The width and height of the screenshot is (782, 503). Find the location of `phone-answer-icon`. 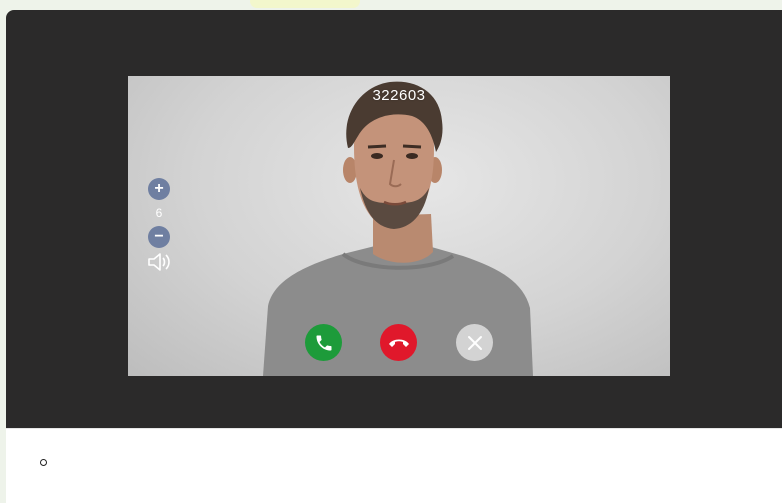

phone-answer-icon is located at coordinates (323, 342).